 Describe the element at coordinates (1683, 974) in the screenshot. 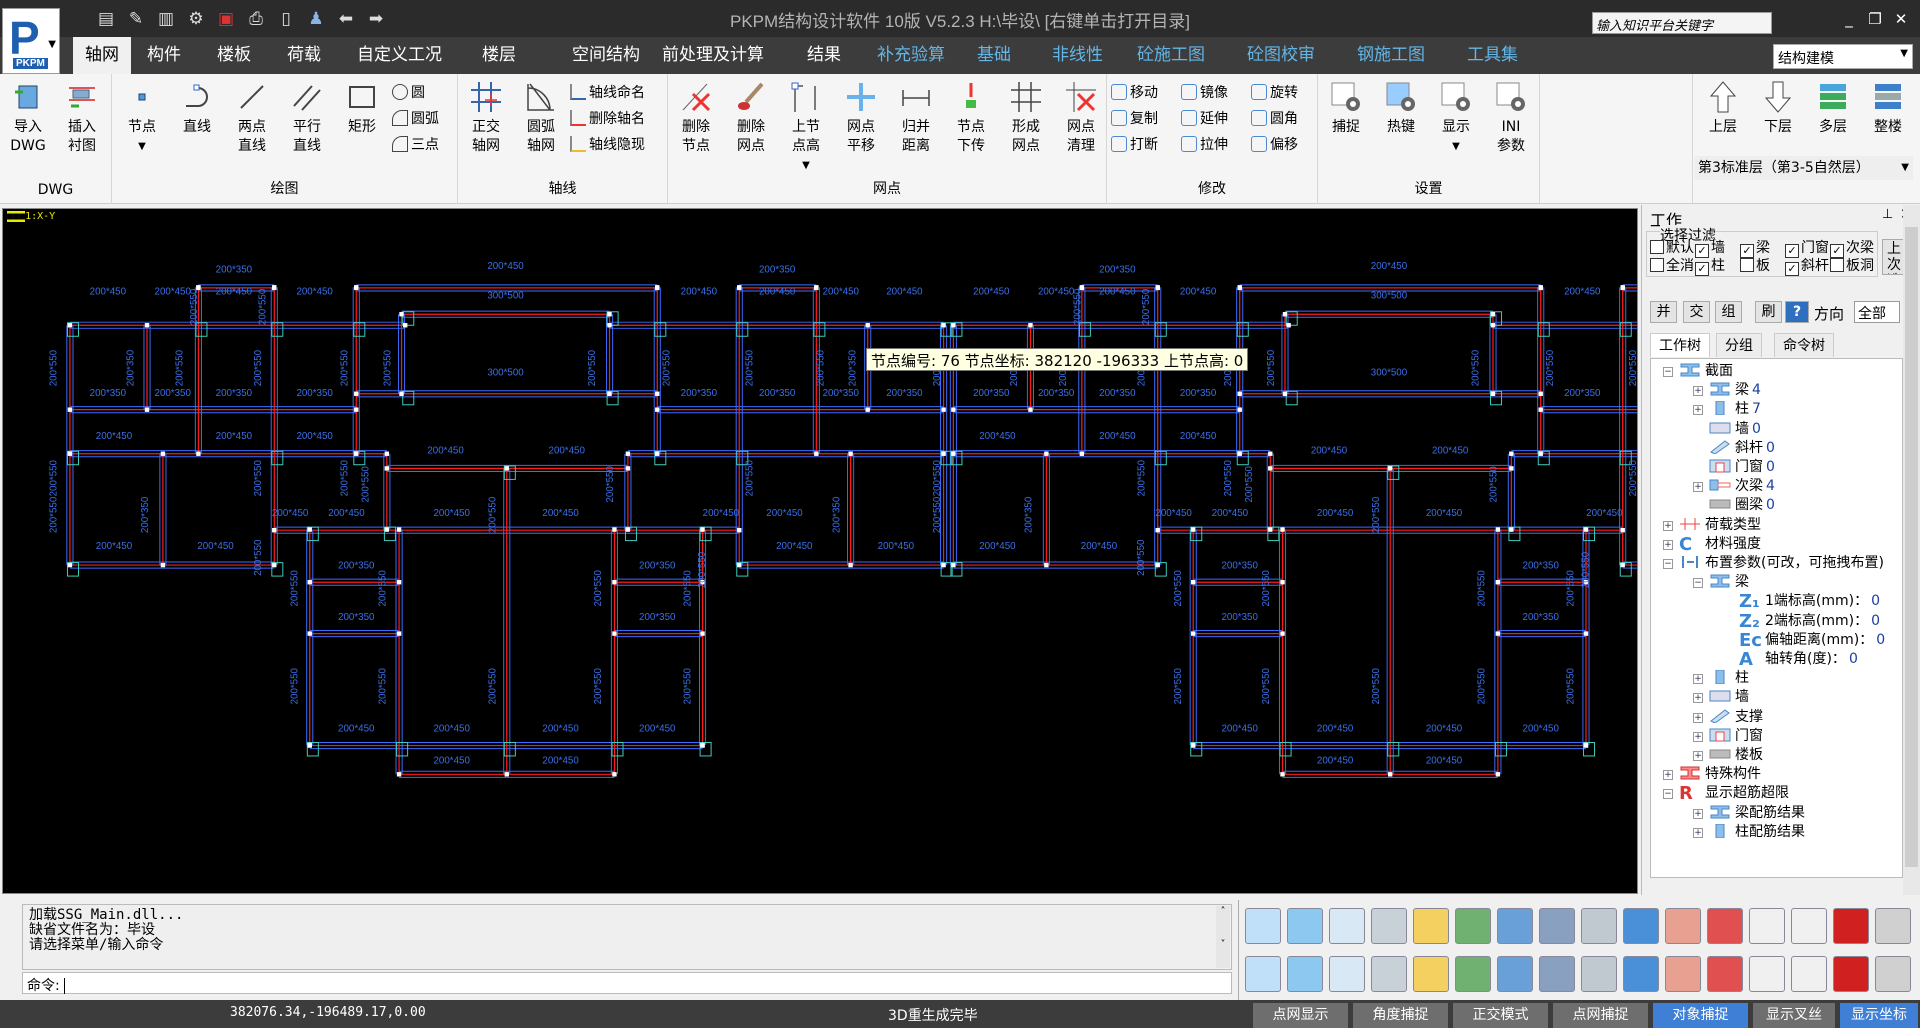

I see `query-icon` at that location.